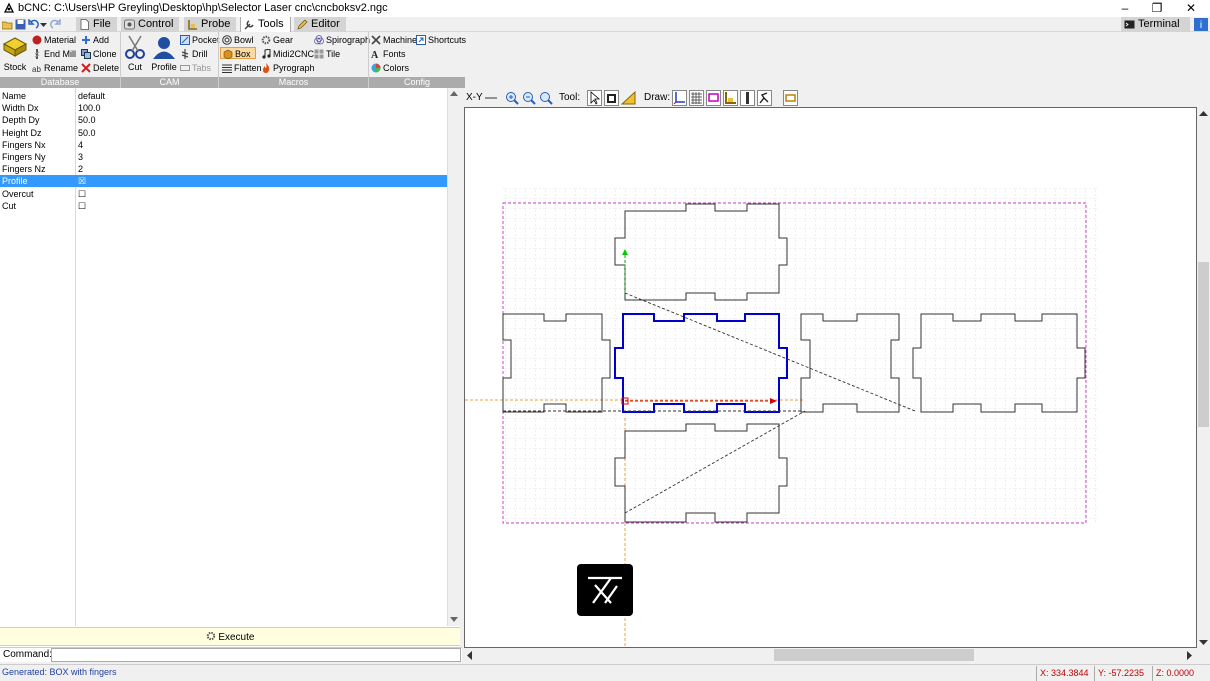 The height and width of the screenshot is (681, 1210). I want to click on rapid-icon, so click(764, 98).